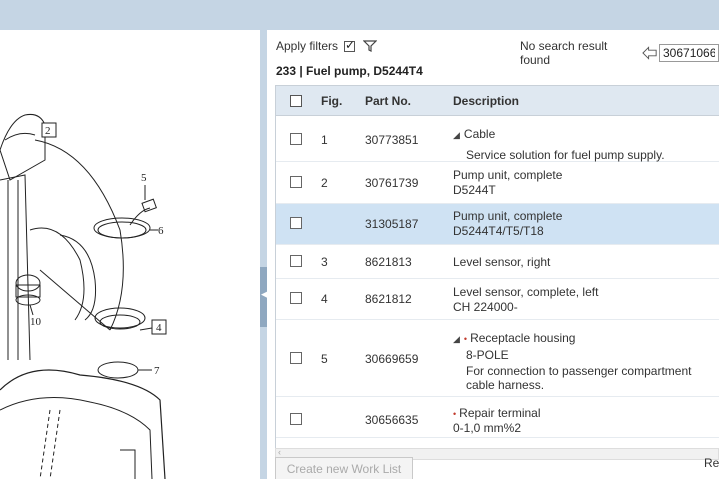 The width and height of the screenshot is (719, 479). I want to click on search-area: No search result found, so click(619, 53).